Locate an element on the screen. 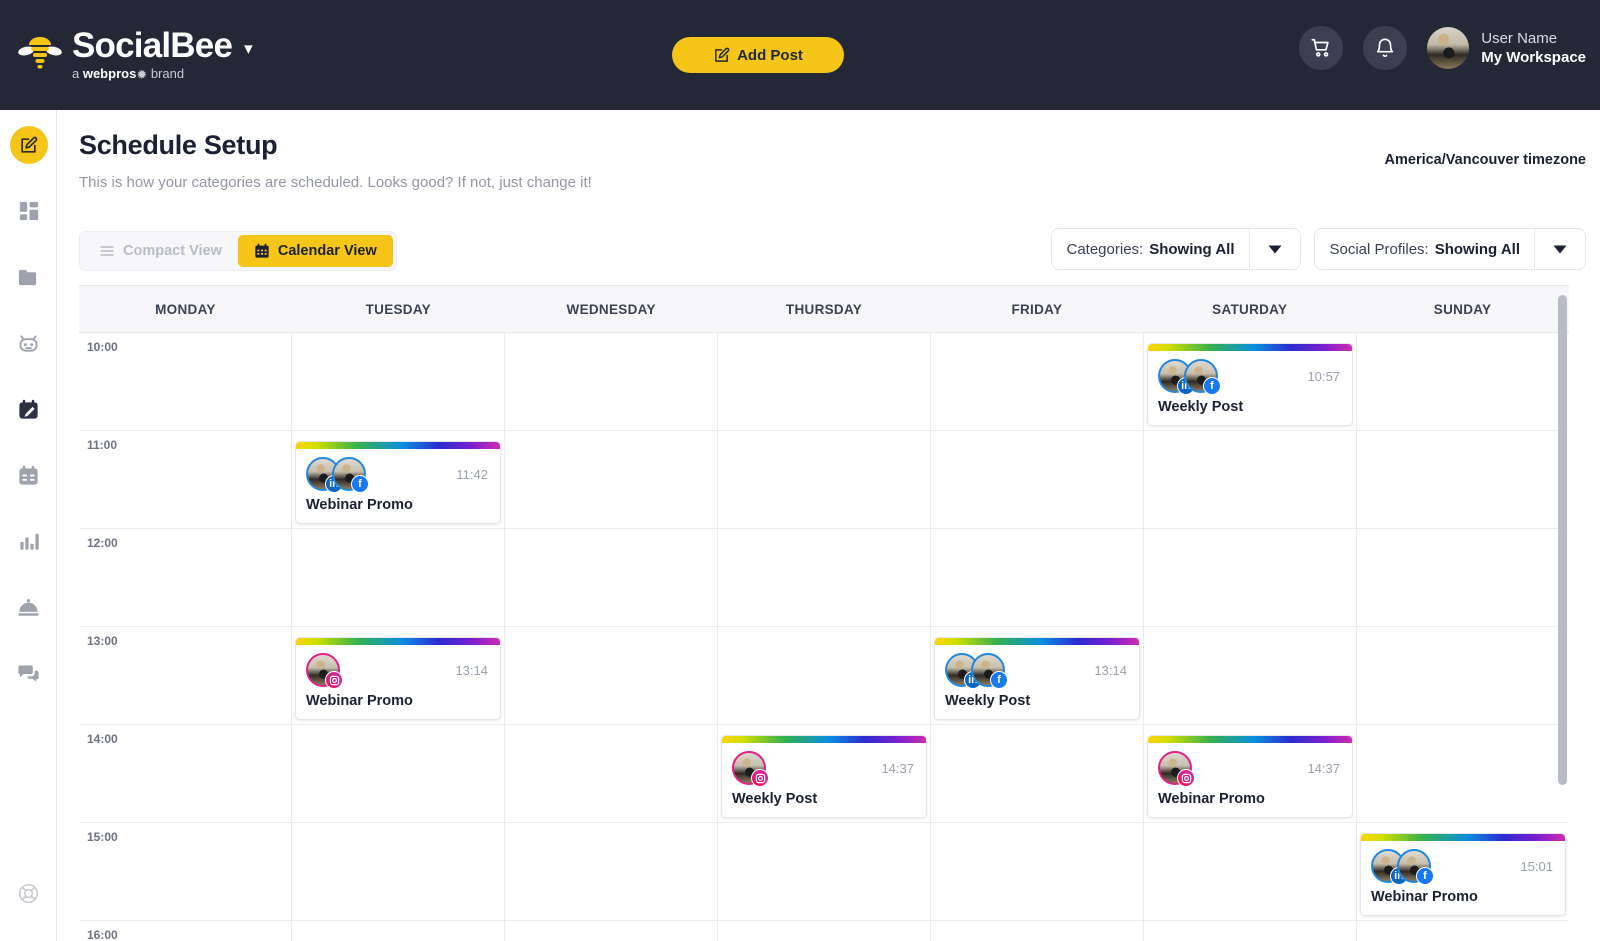 This screenshot has width=1600, height=941. calendar-event-card: 14:37 Weekly Post is located at coordinates (824, 776).